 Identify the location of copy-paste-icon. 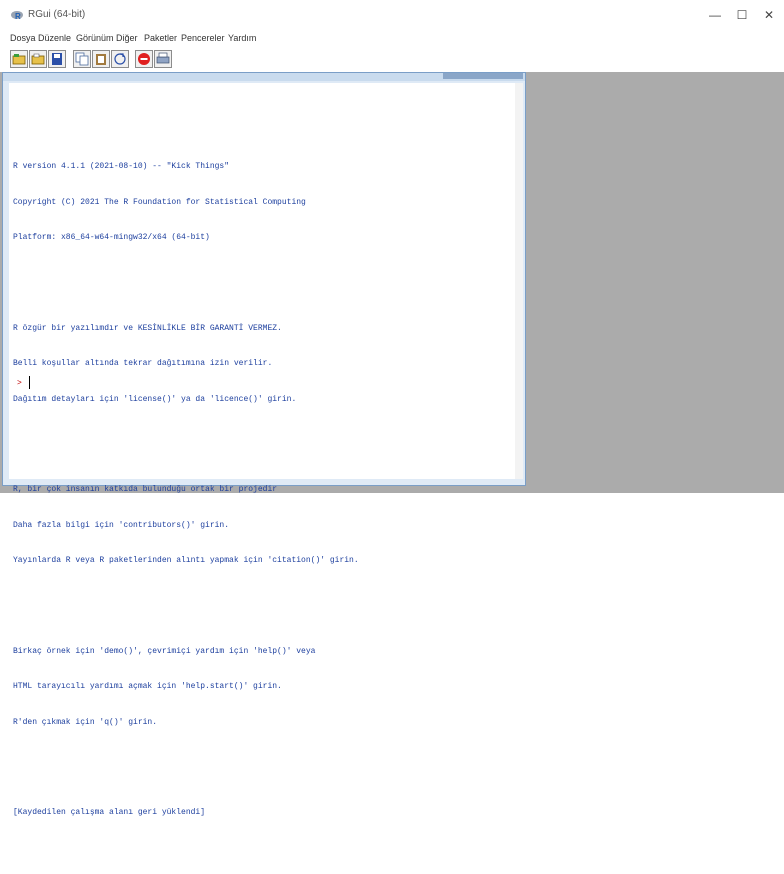
(120, 59).